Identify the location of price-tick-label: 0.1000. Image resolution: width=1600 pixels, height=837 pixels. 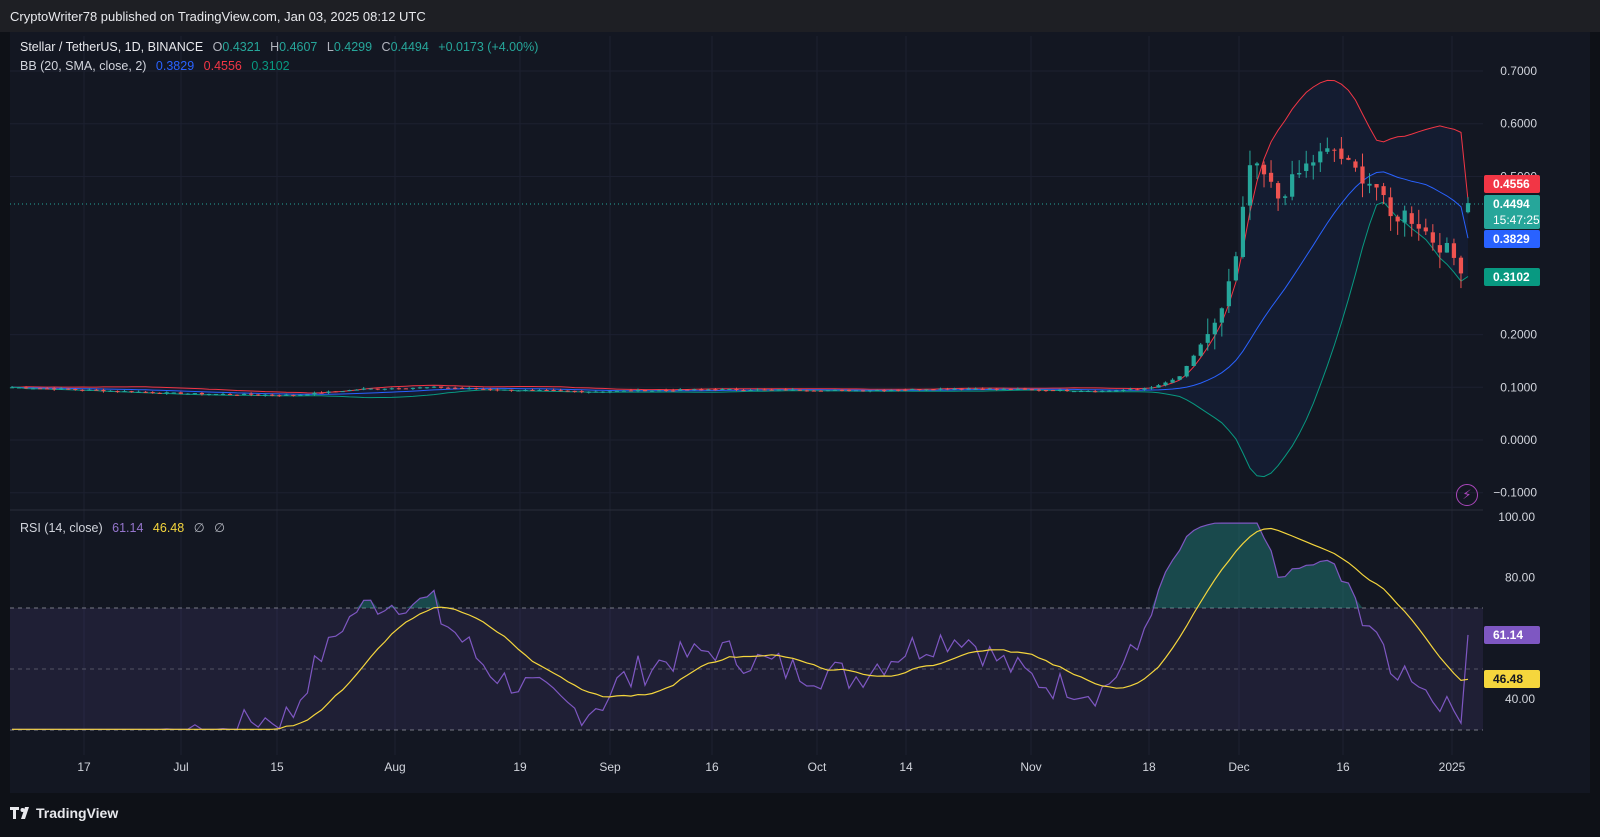
(1518, 387).